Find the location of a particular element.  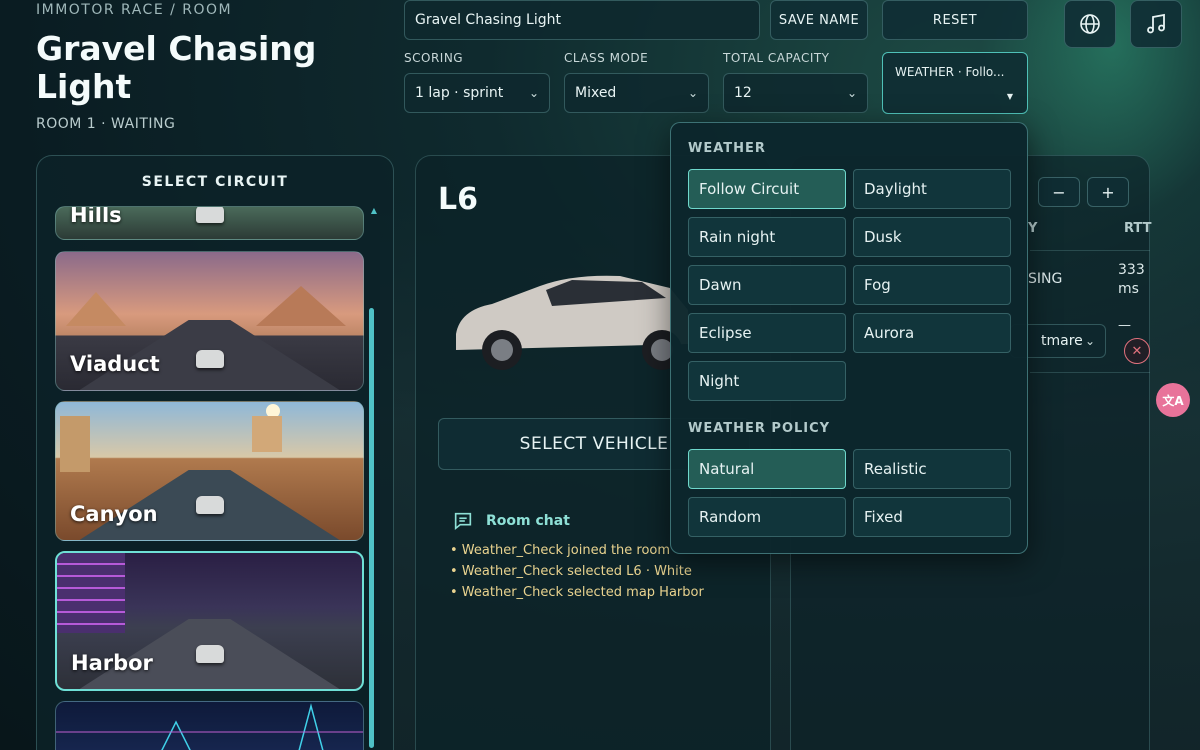

player-rtt-unit: ms is located at coordinates (1128, 289).